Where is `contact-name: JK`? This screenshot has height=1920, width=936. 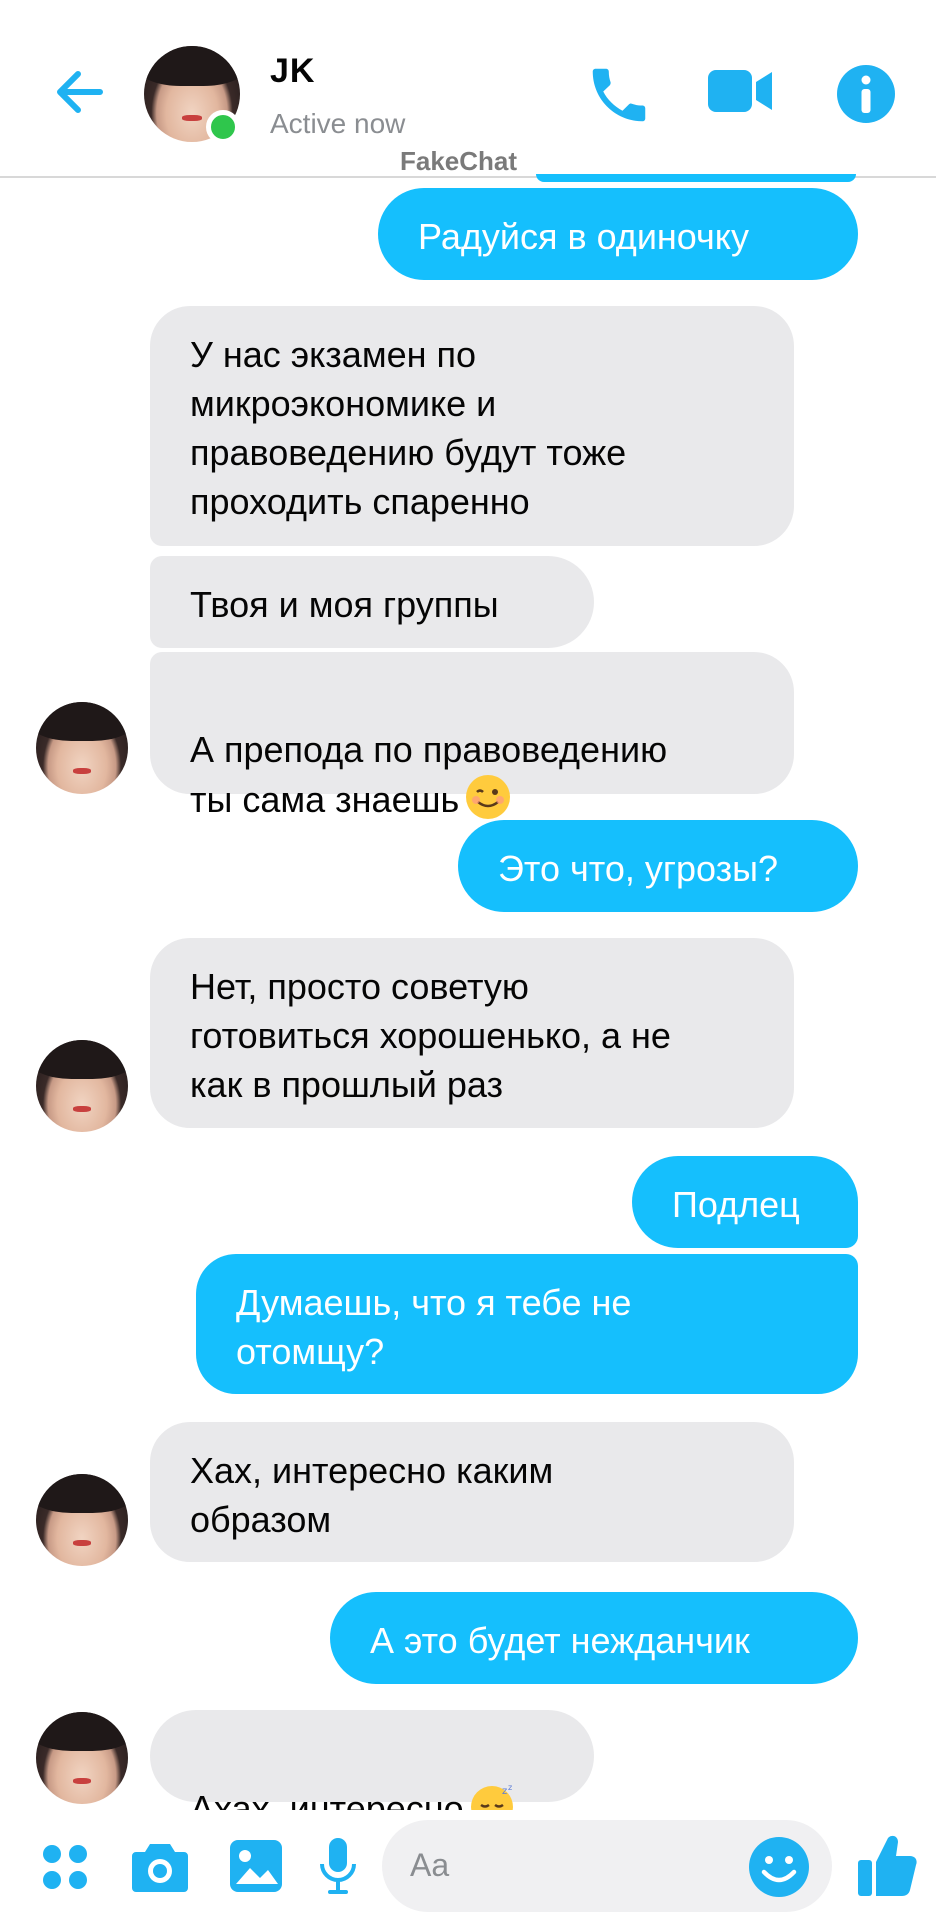 contact-name: JK is located at coordinates (292, 71).